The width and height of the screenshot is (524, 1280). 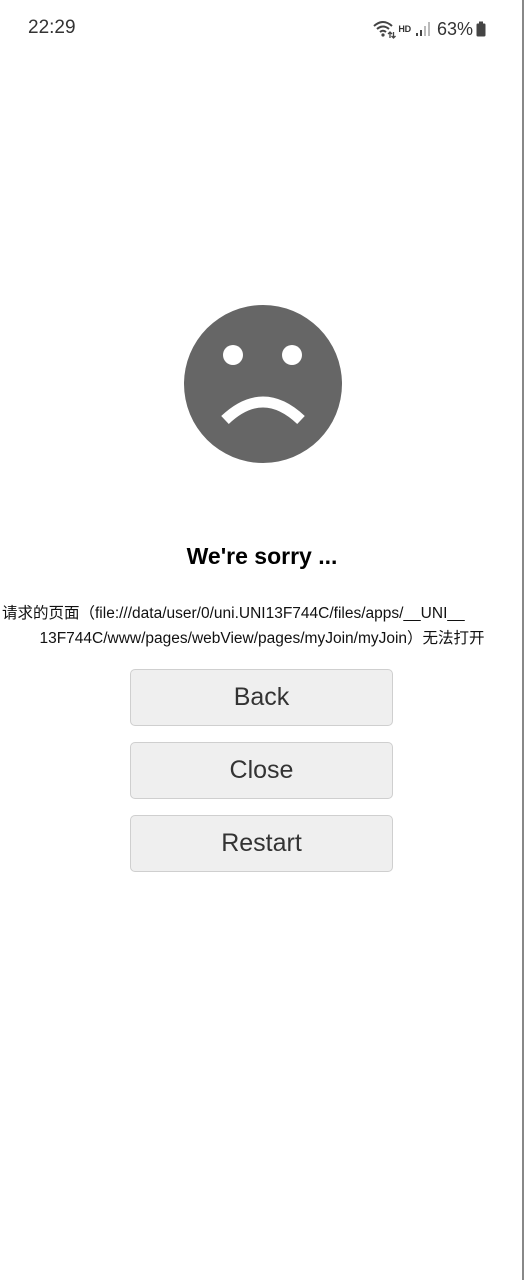 What do you see at coordinates (261, 770) in the screenshot?
I see `close-button: Close` at bounding box center [261, 770].